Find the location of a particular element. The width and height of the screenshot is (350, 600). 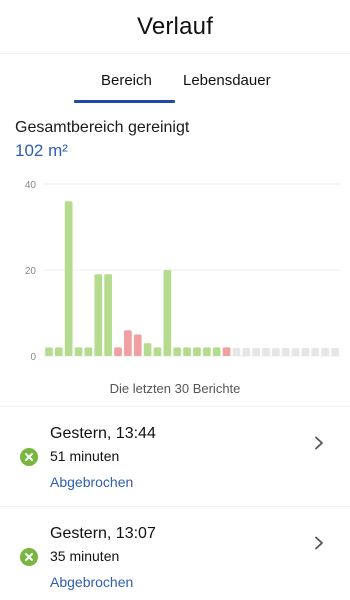

history-item-duration: 35 minuten is located at coordinates (85, 556).